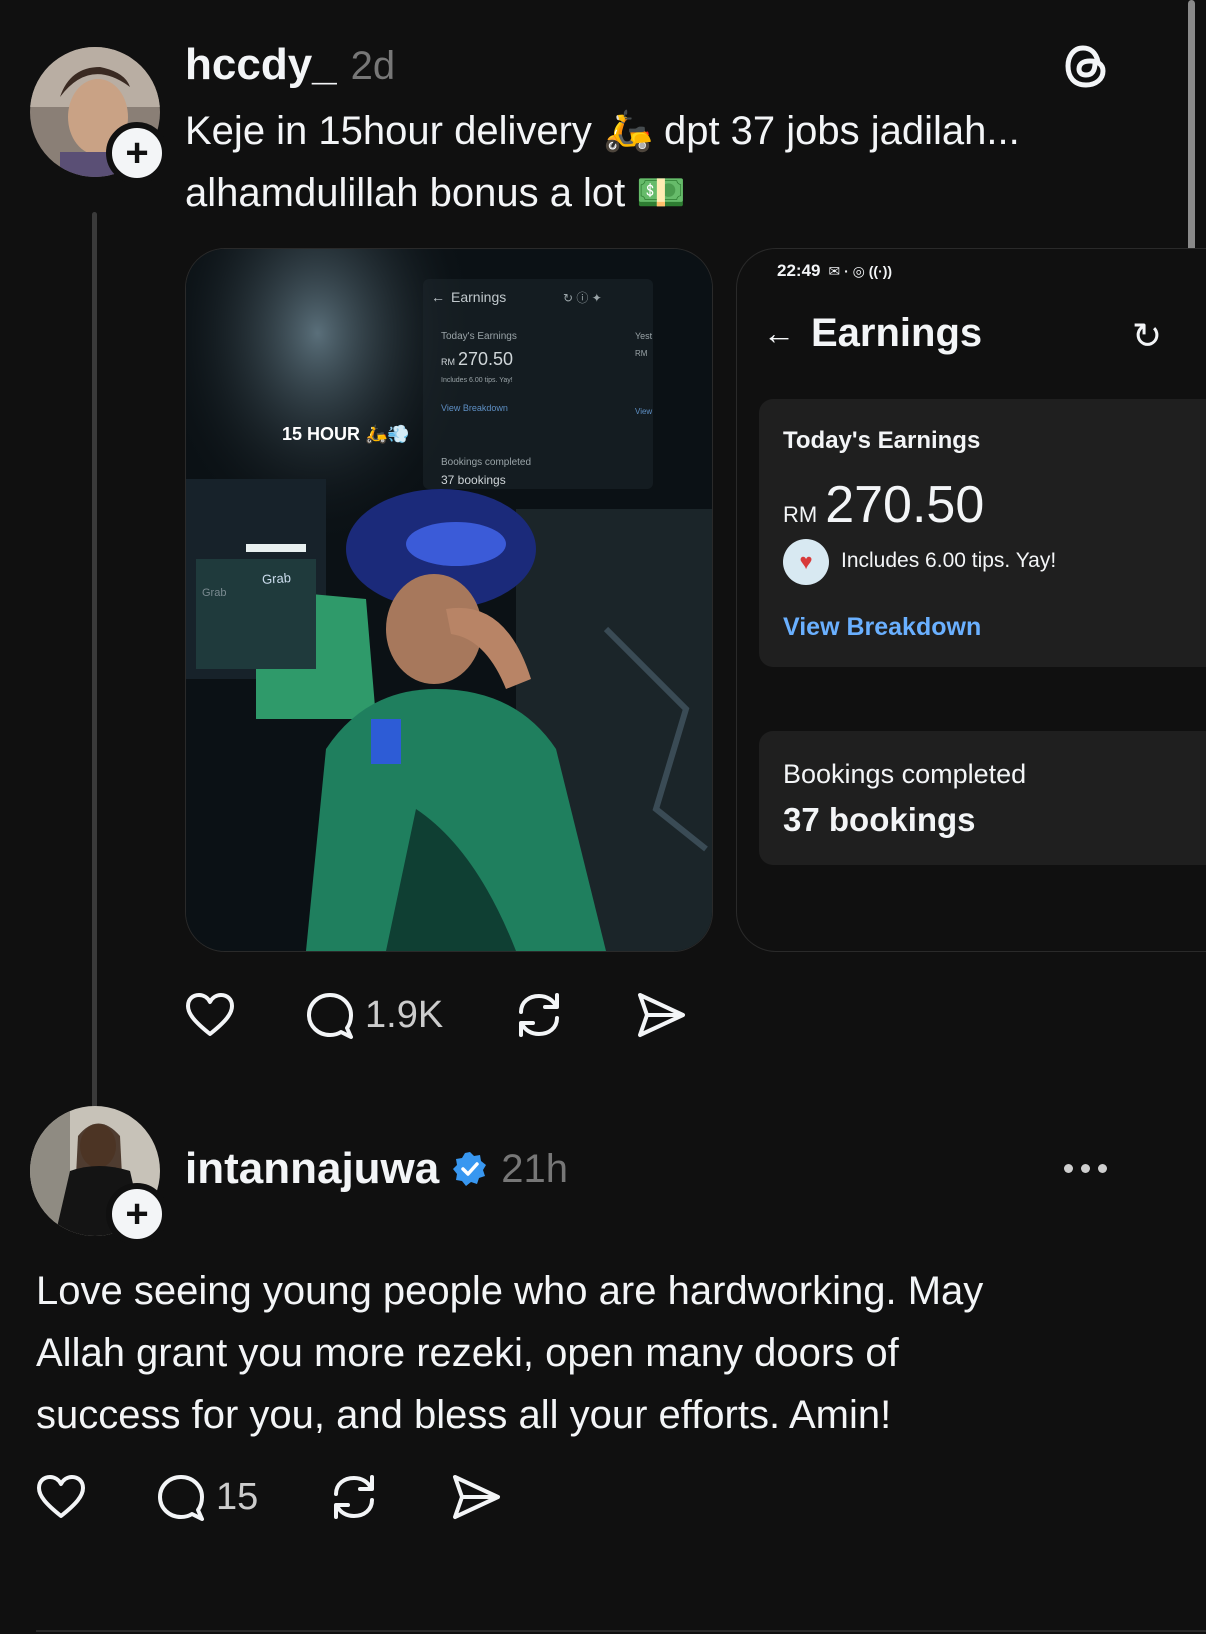 This screenshot has height=1634, width=1206. What do you see at coordinates (261, 65) in the screenshot?
I see `post1-username: hccdy_` at bounding box center [261, 65].